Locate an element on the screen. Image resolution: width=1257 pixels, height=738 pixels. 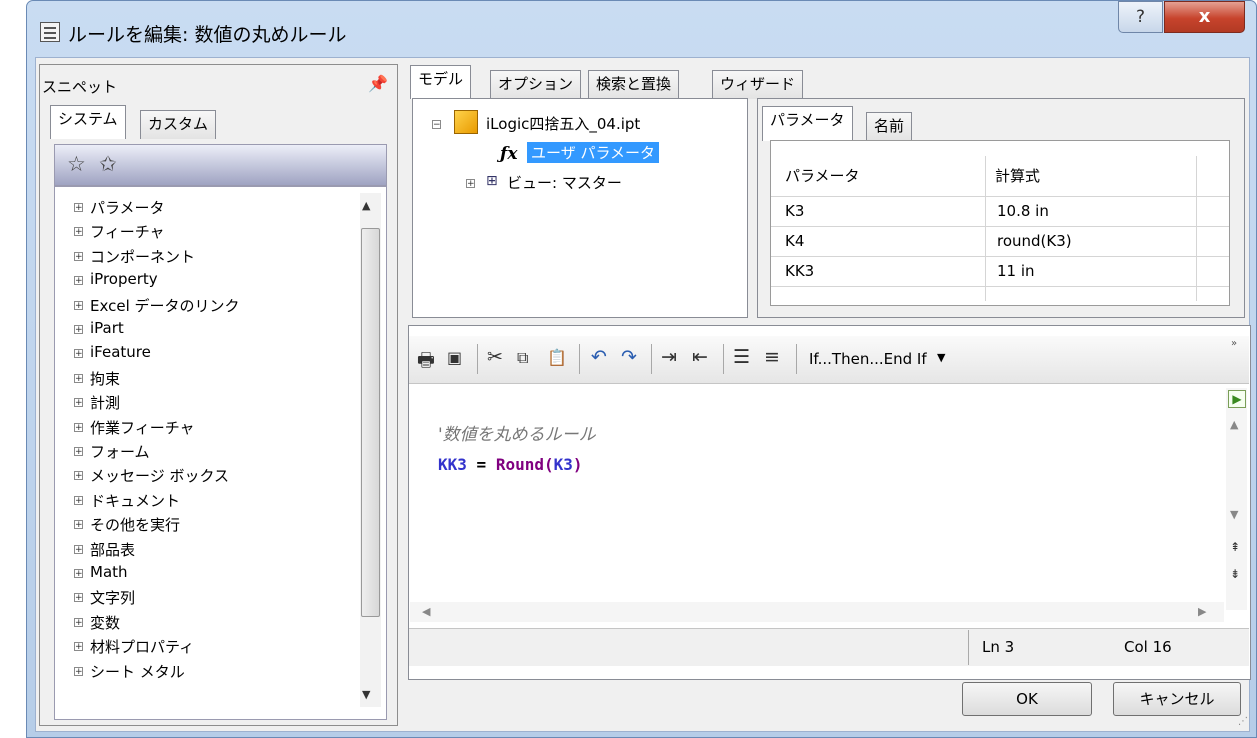
chevron-down-icon: ▼ is located at coordinates (941, 357).